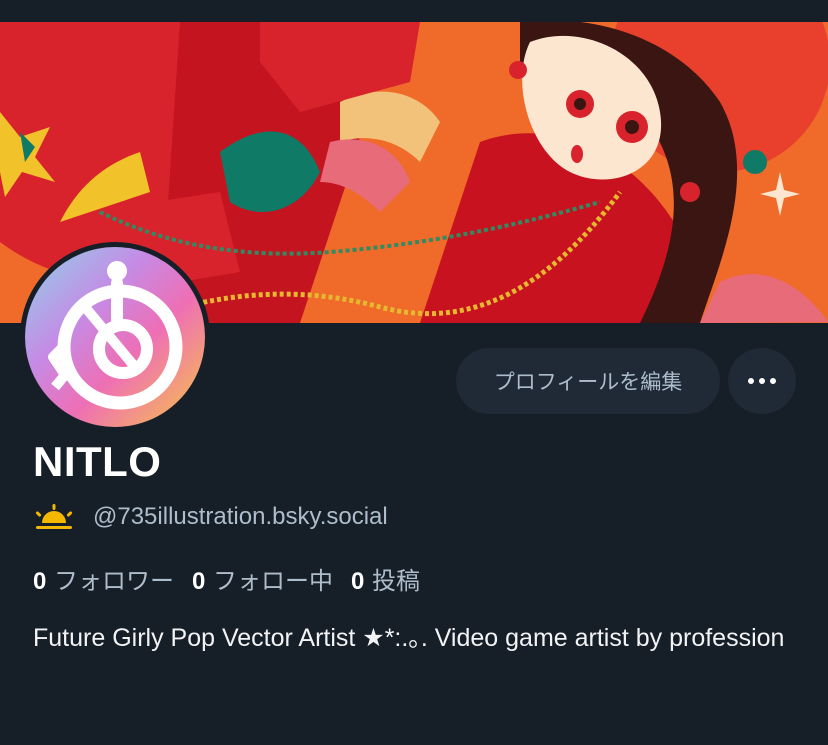 The width and height of the screenshot is (828, 745). I want to click on followers-stat: 0 フォロワー, so click(103, 578).